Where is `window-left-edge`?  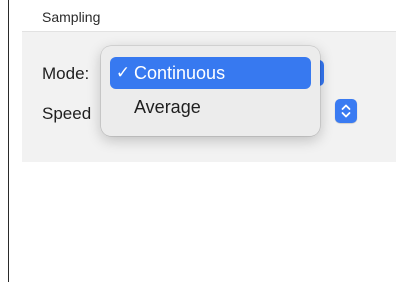
window-left-edge is located at coordinates (8, 141).